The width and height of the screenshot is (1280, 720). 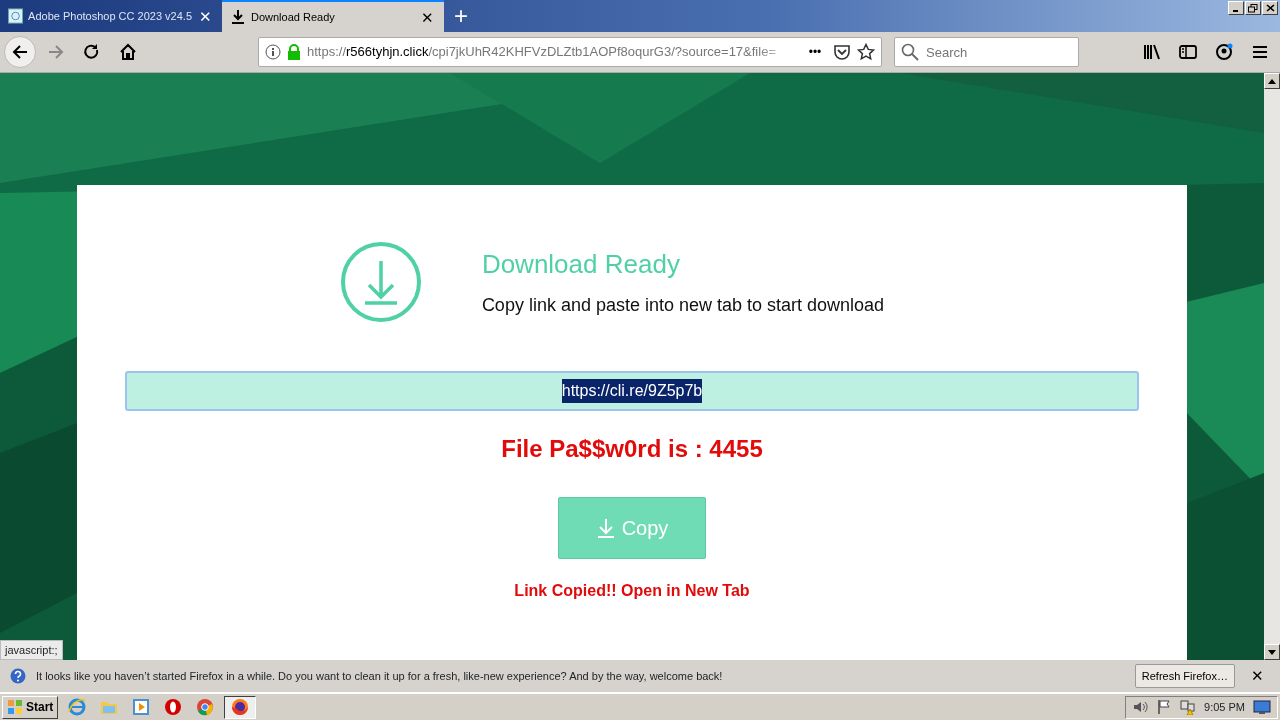 What do you see at coordinates (866, 52) in the screenshot?
I see `bookmark-star-icon` at bounding box center [866, 52].